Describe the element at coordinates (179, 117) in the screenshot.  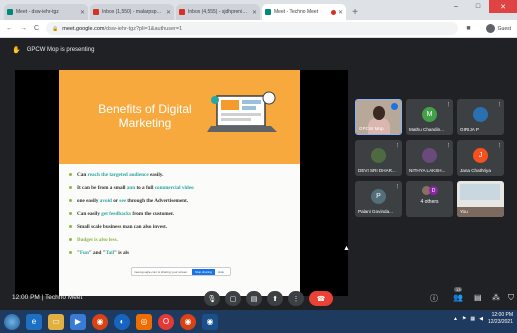
I see `slide-banner: Benefits of Digital Marketing` at that location.